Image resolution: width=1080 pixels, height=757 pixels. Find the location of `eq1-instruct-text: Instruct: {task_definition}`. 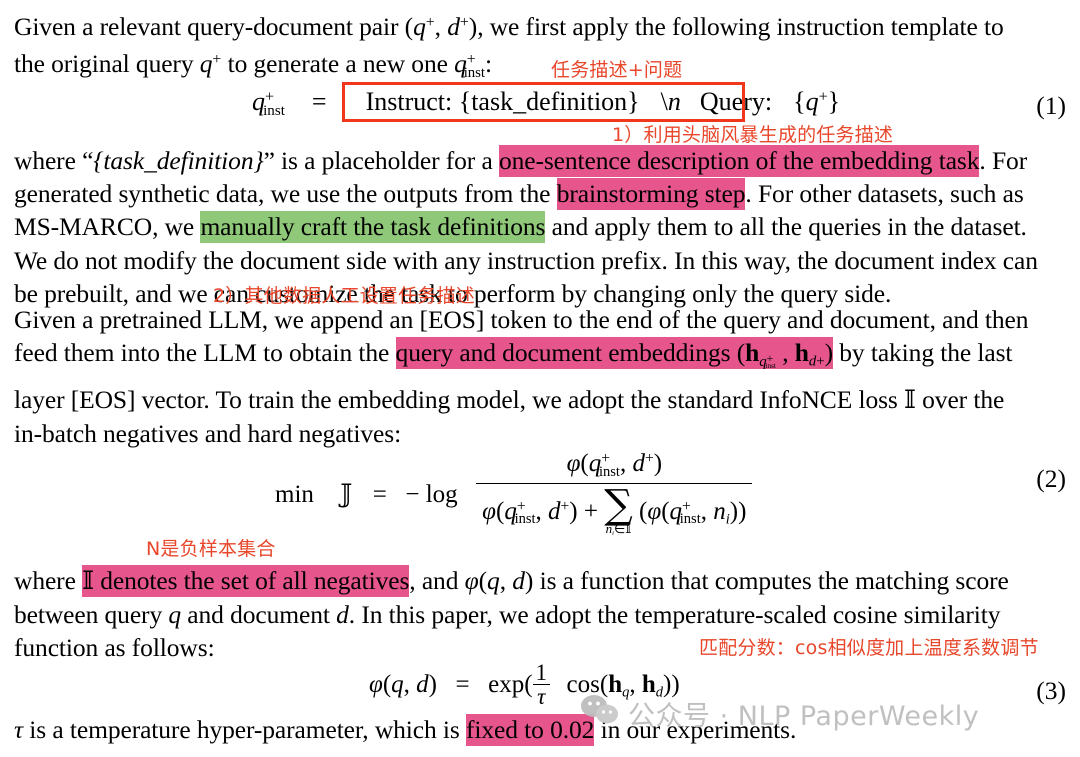

eq1-instruct-text: Instruct: {task_definition} is located at coordinates (502, 101).